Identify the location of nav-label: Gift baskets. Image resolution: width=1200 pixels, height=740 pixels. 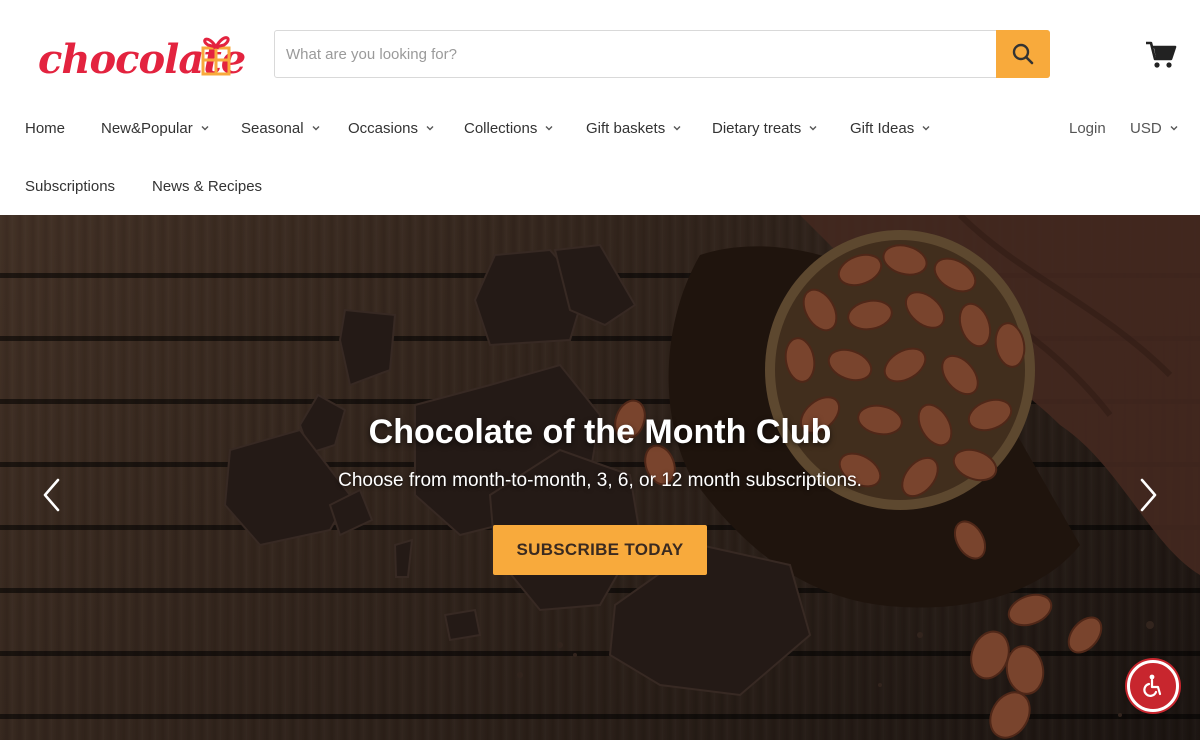
(626, 128).